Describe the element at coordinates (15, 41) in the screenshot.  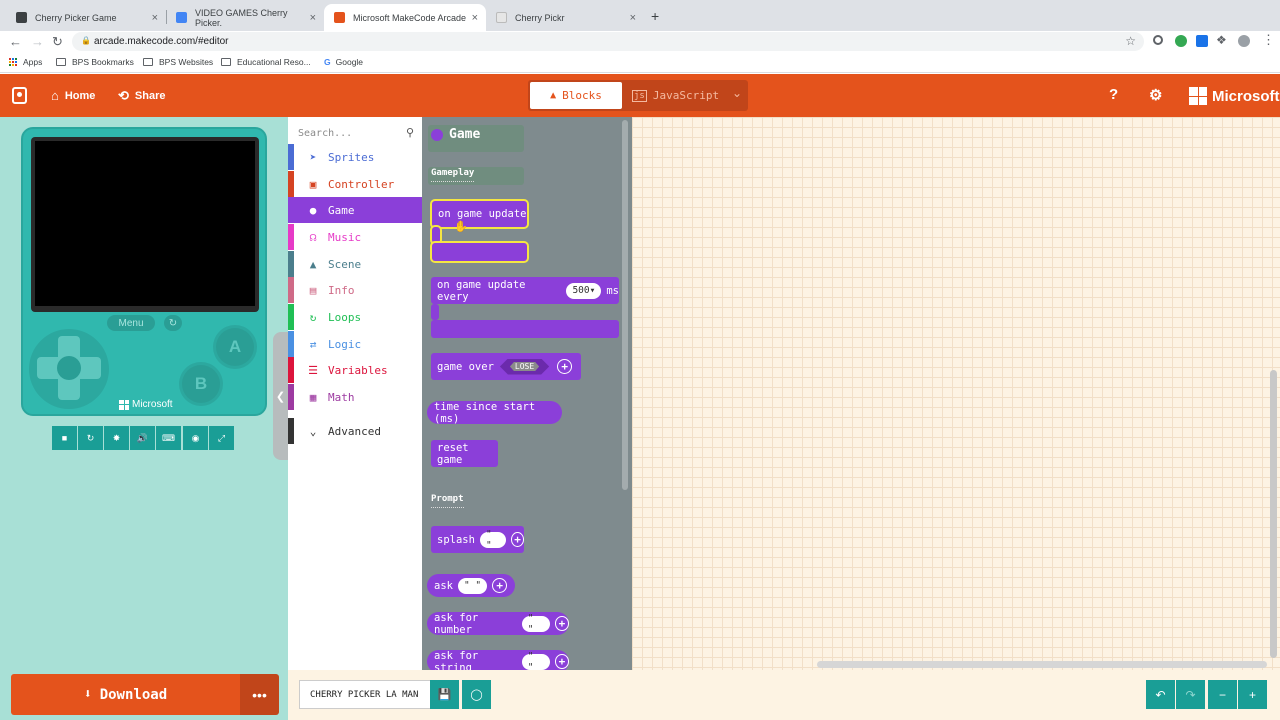
I see `back-icon: ←` at that location.